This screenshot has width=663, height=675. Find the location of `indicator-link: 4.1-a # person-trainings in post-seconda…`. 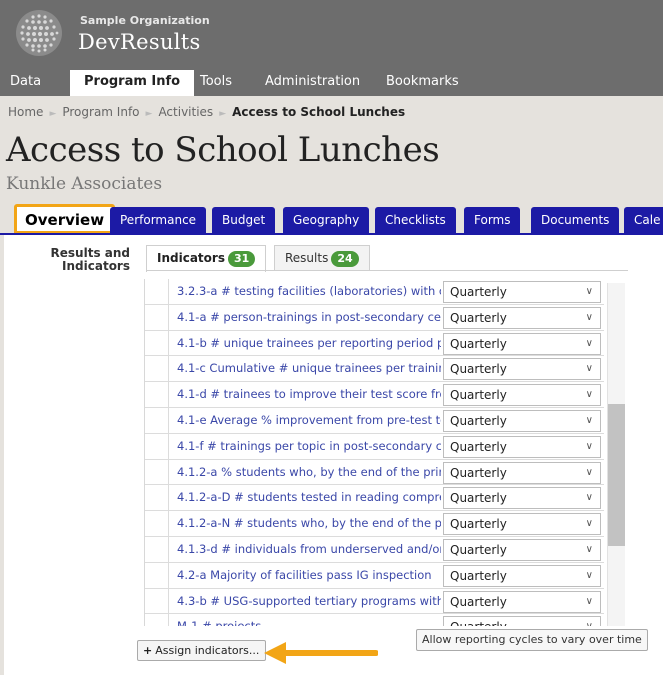

indicator-link: 4.1-a # person-trainings in post-seconda… is located at coordinates (309, 317).